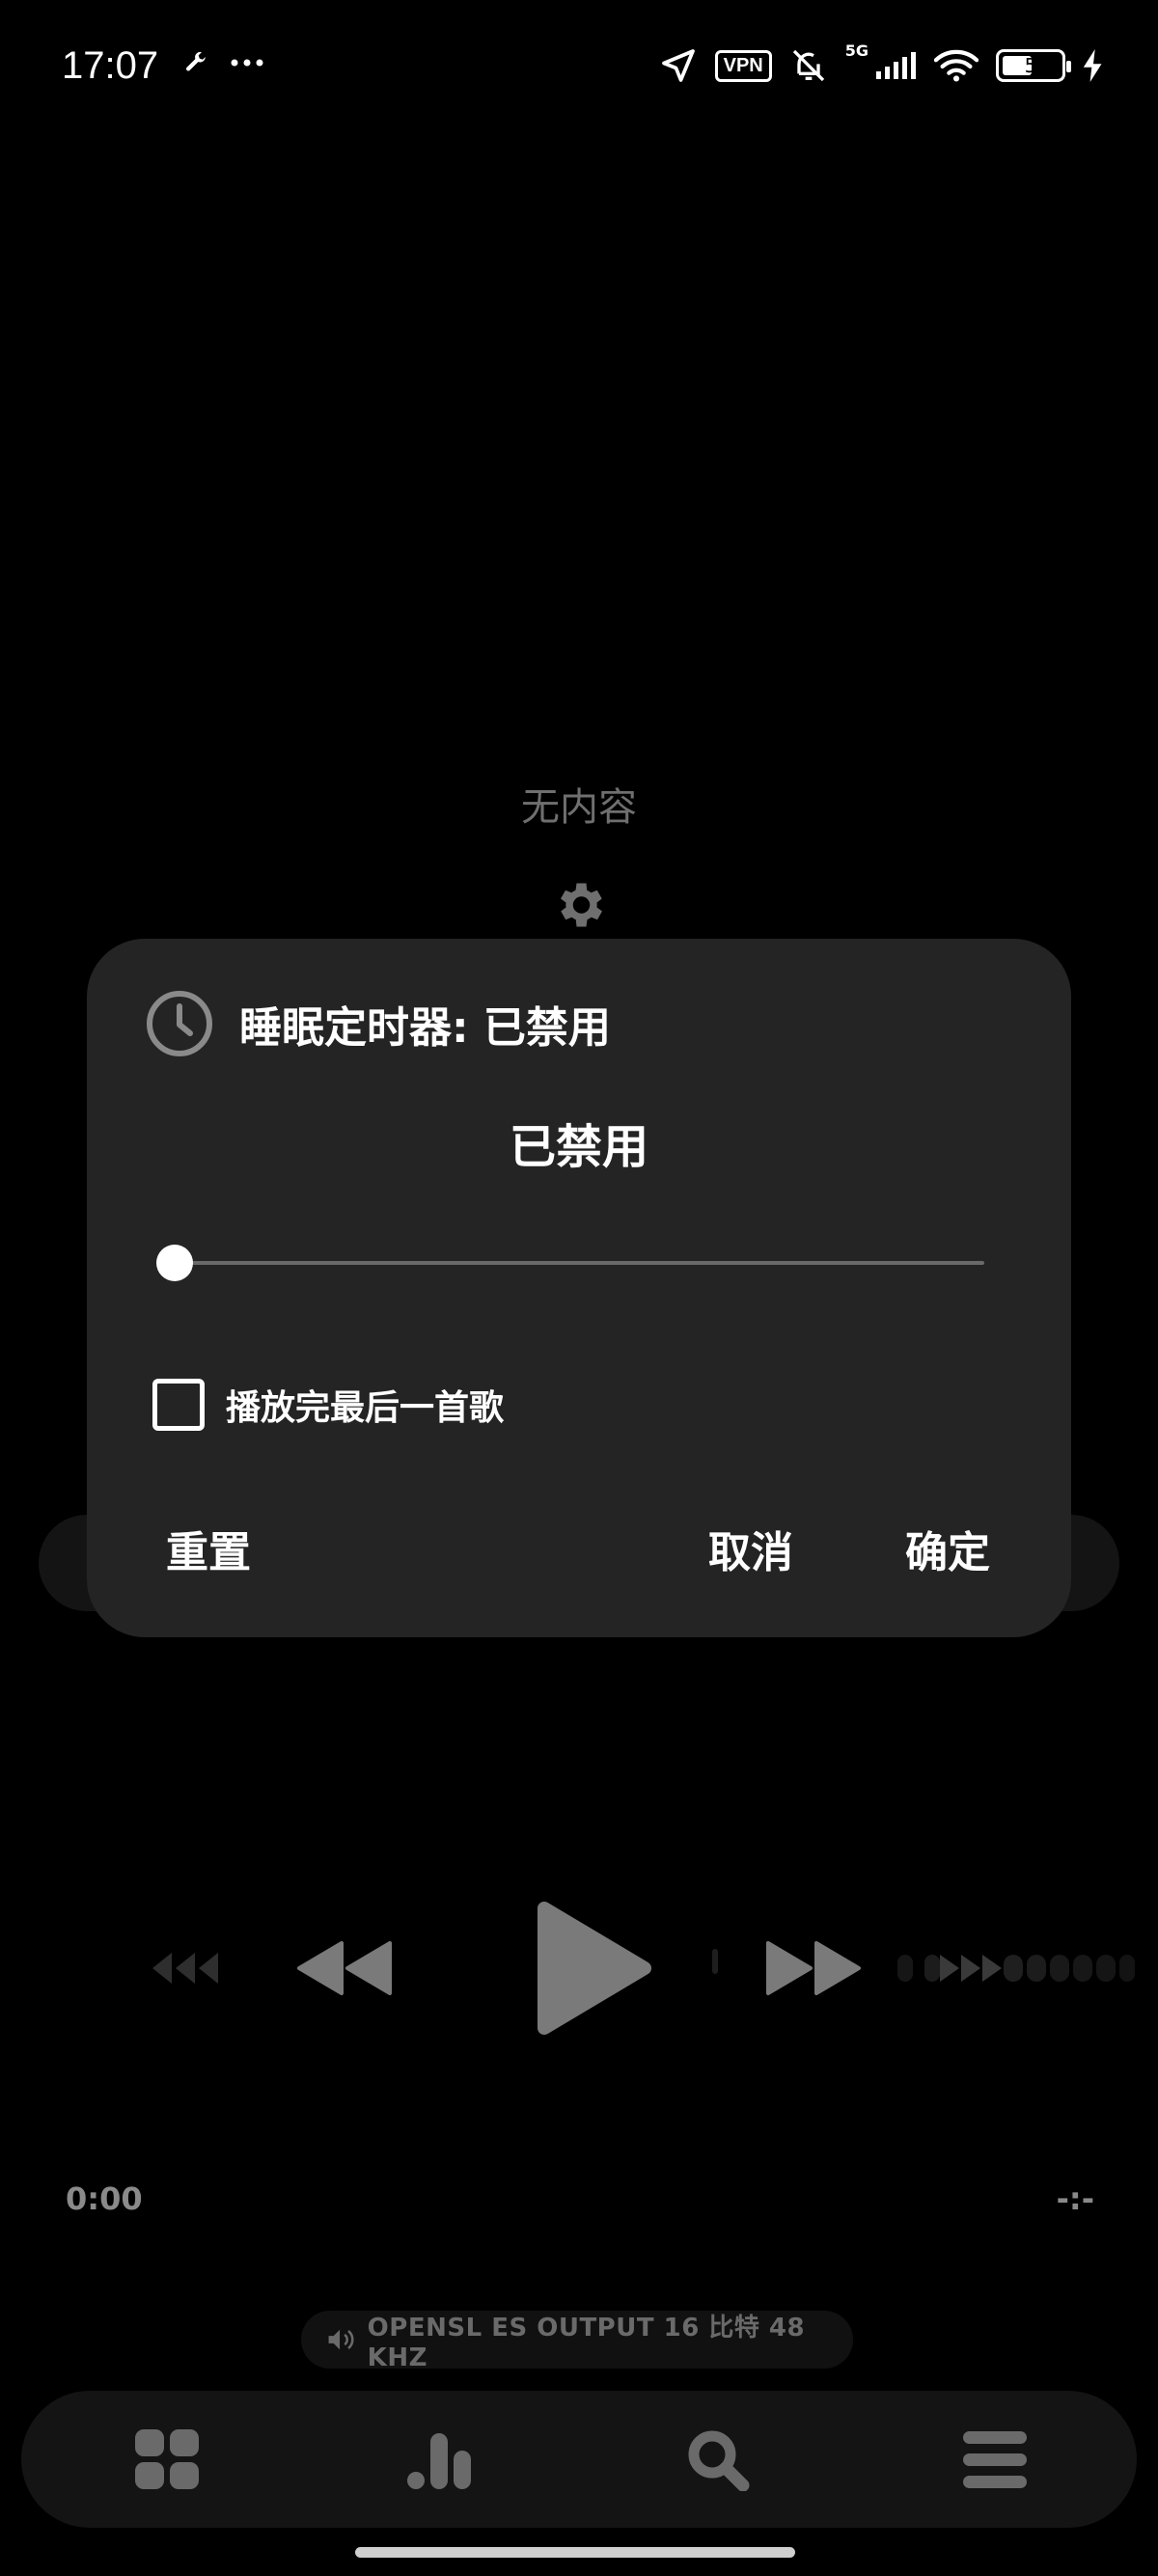 Image resolution: width=1158 pixels, height=2576 pixels. Describe the element at coordinates (808, 65) in the screenshot. I see `bell-off-icon` at that location.